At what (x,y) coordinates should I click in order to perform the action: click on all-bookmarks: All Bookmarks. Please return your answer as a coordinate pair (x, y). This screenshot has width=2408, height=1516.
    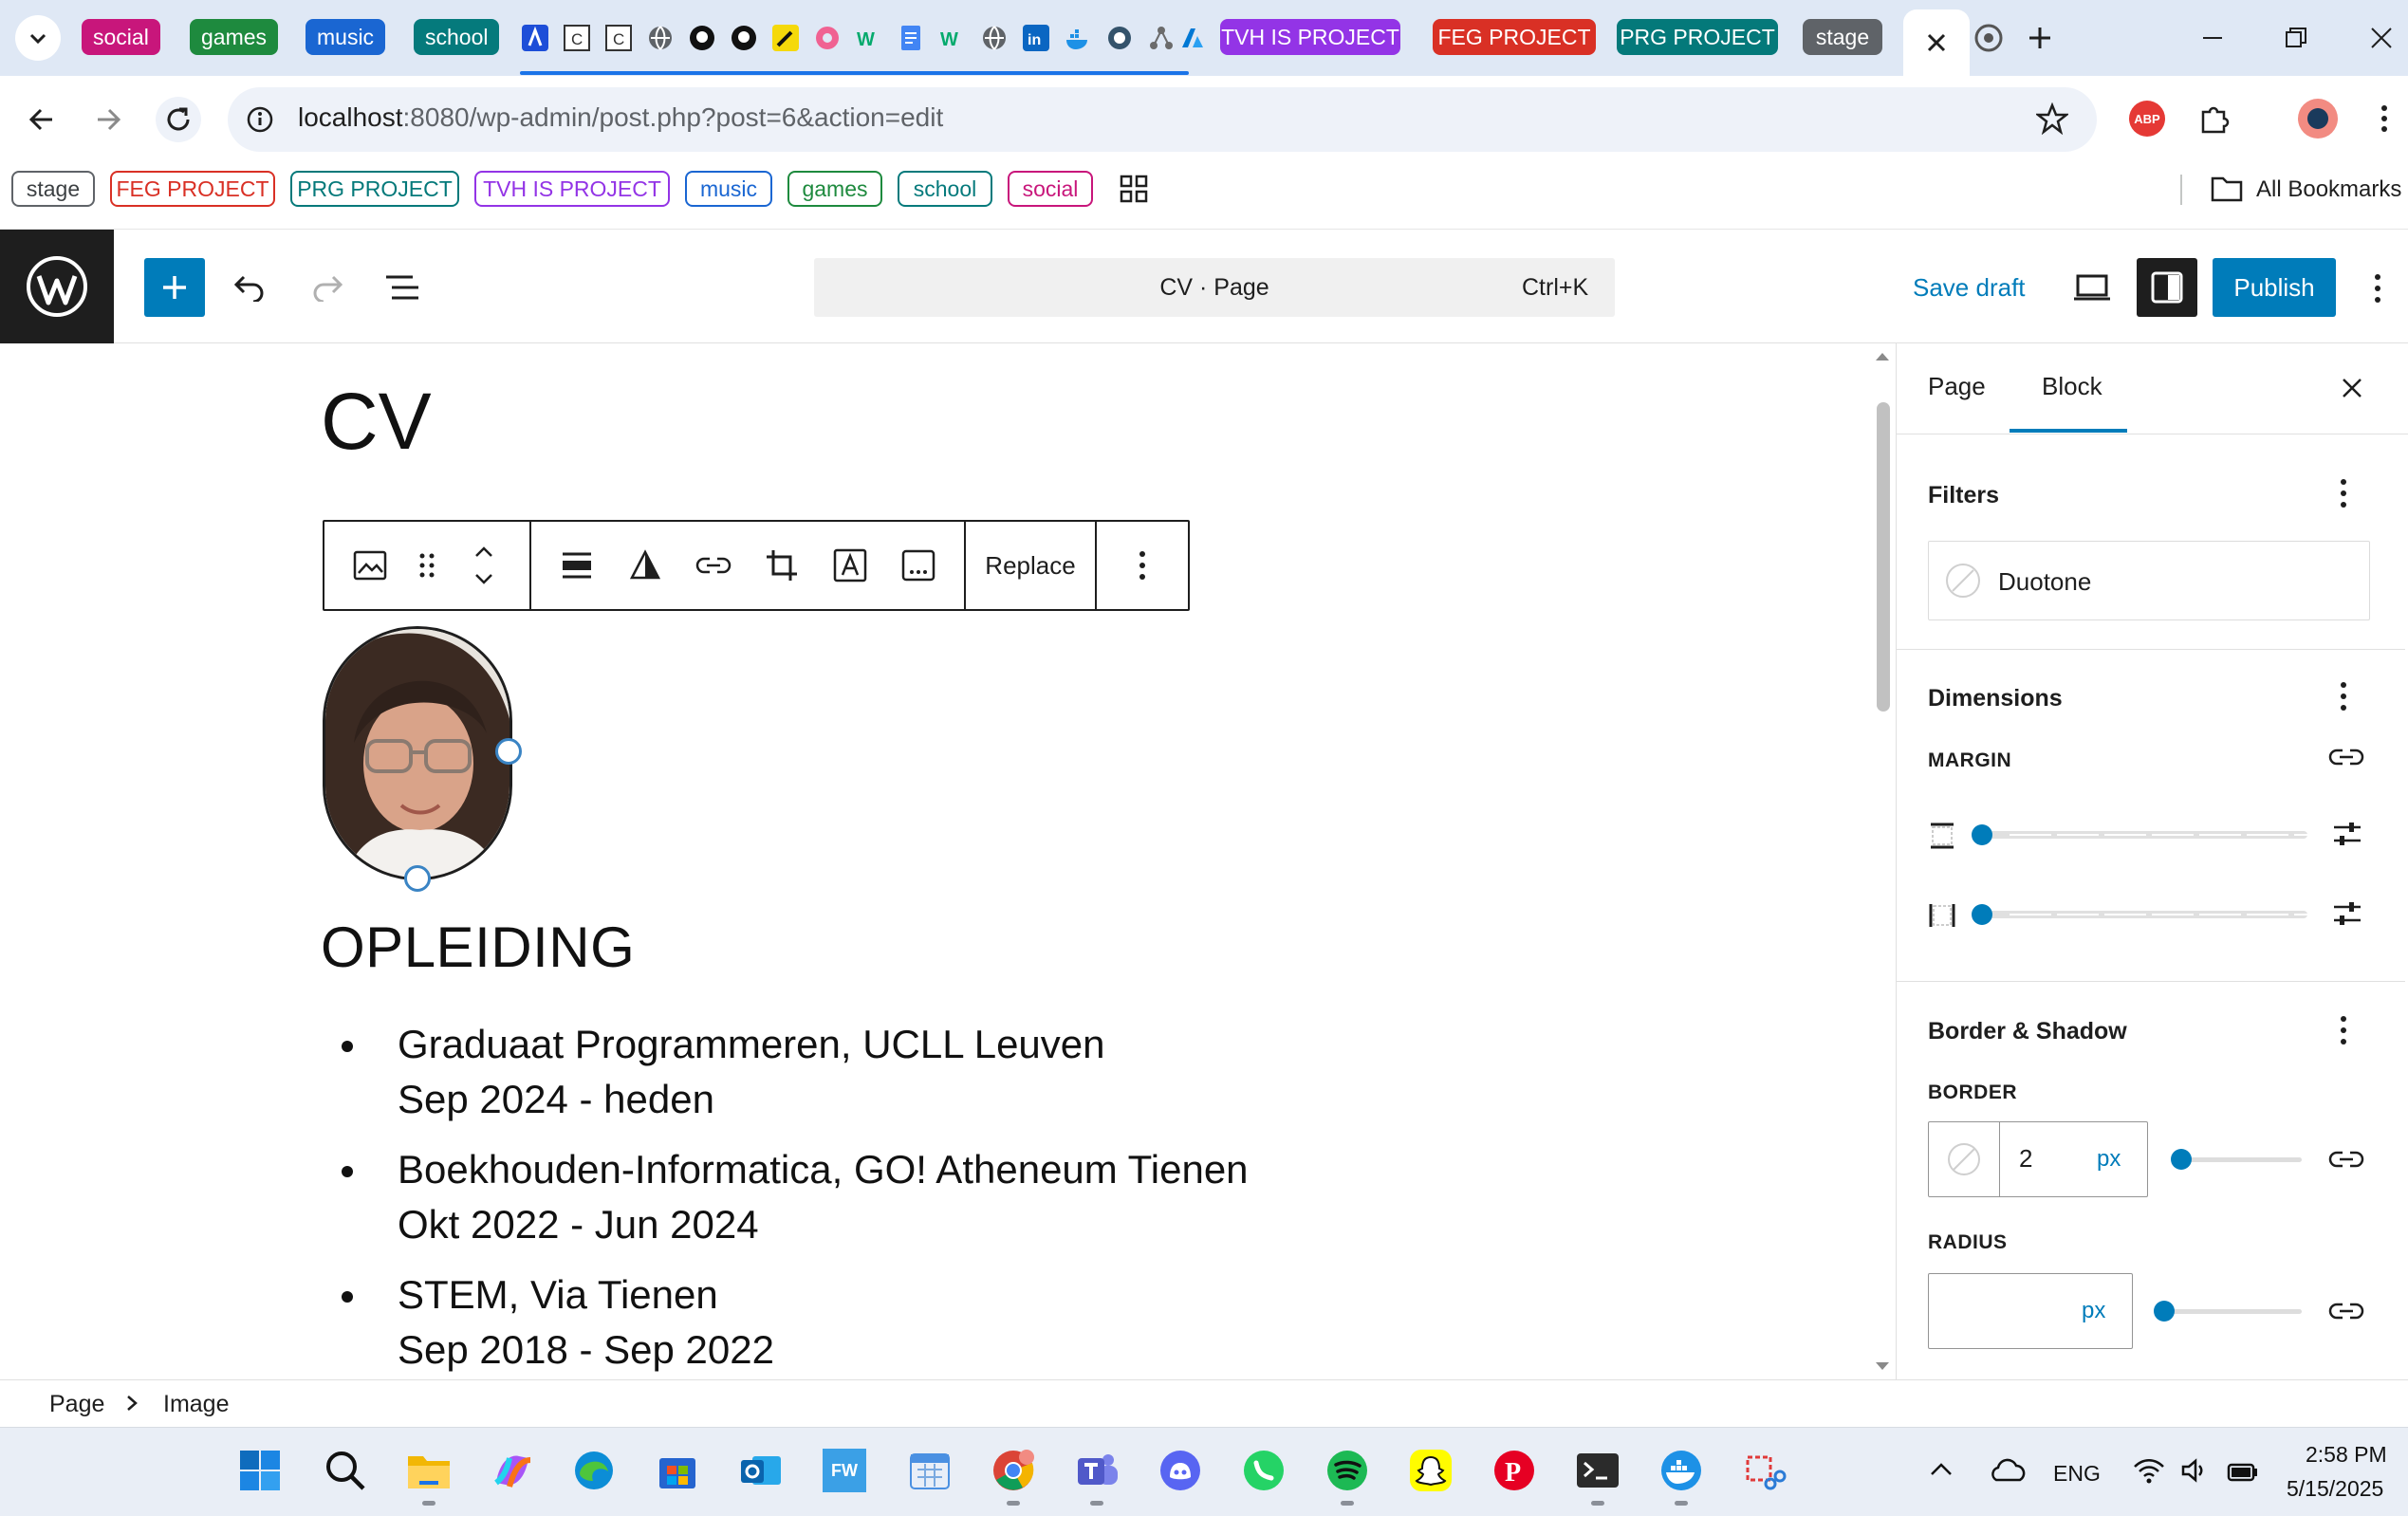
    Looking at the image, I should click on (2328, 189).